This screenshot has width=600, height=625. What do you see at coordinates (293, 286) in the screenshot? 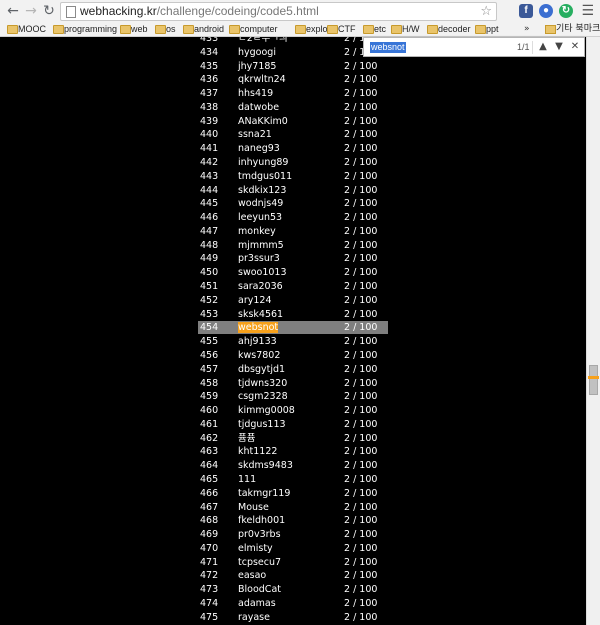
I see `table-row: 451 sara2036 2 / 100` at bounding box center [293, 286].